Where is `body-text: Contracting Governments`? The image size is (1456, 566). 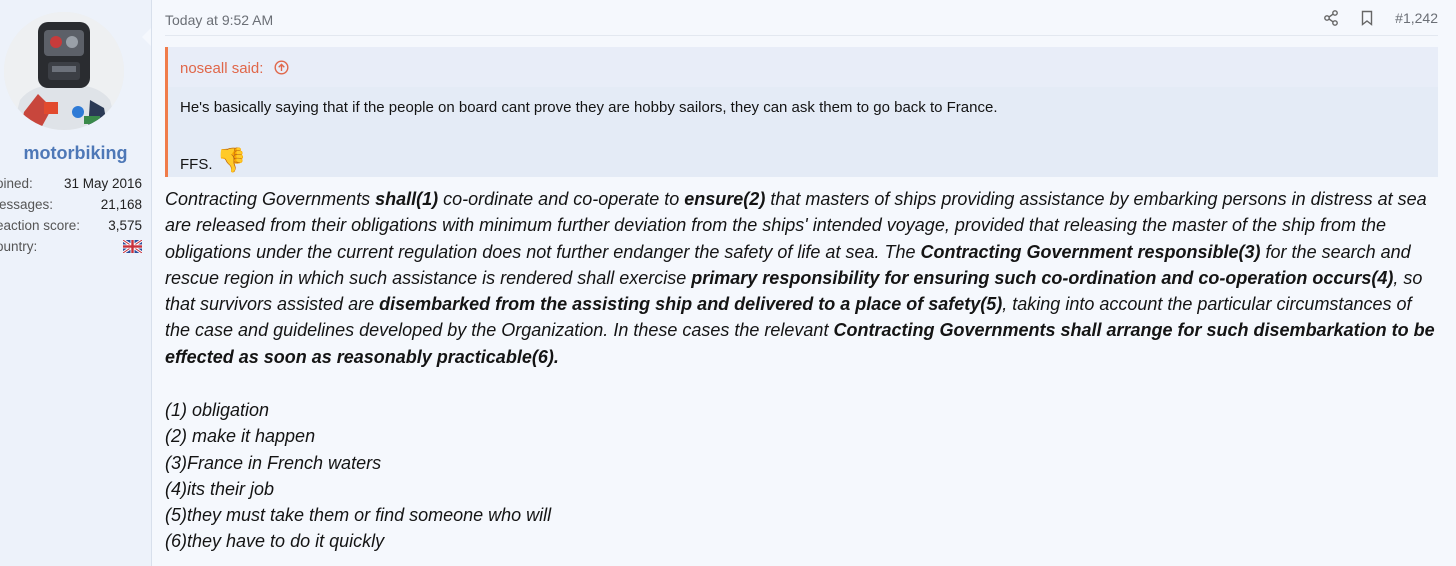 body-text: Contracting Governments is located at coordinates (270, 199).